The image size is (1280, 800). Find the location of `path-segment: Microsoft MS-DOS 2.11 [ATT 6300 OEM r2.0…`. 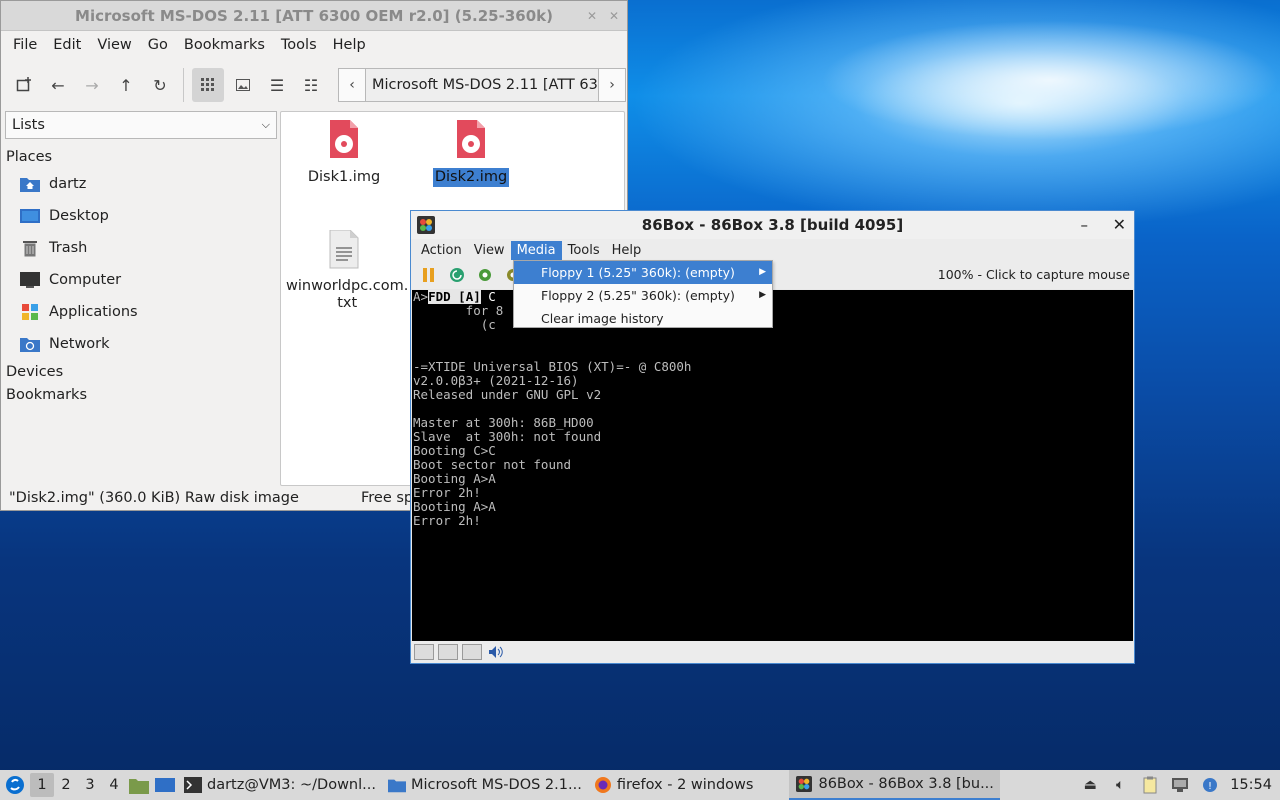

path-segment: Microsoft MS-DOS 2.11 [ATT 6300 OEM r2.0… is located at coordinates (482, 85).